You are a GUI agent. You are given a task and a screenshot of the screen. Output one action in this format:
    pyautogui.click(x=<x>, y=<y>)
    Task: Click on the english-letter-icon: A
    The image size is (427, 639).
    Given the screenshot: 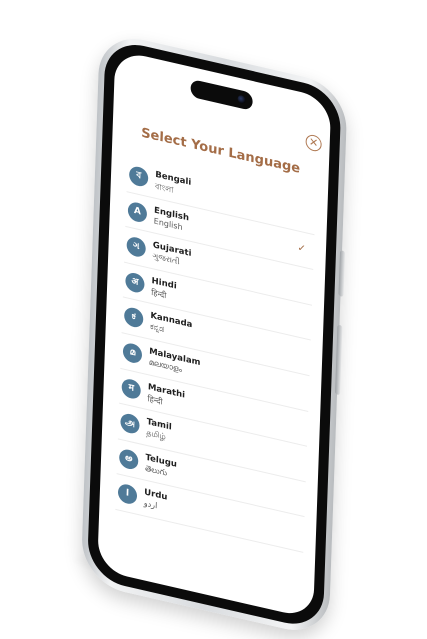 What is the action you would take?
    pyautogui.click(x=137, y=212)
    